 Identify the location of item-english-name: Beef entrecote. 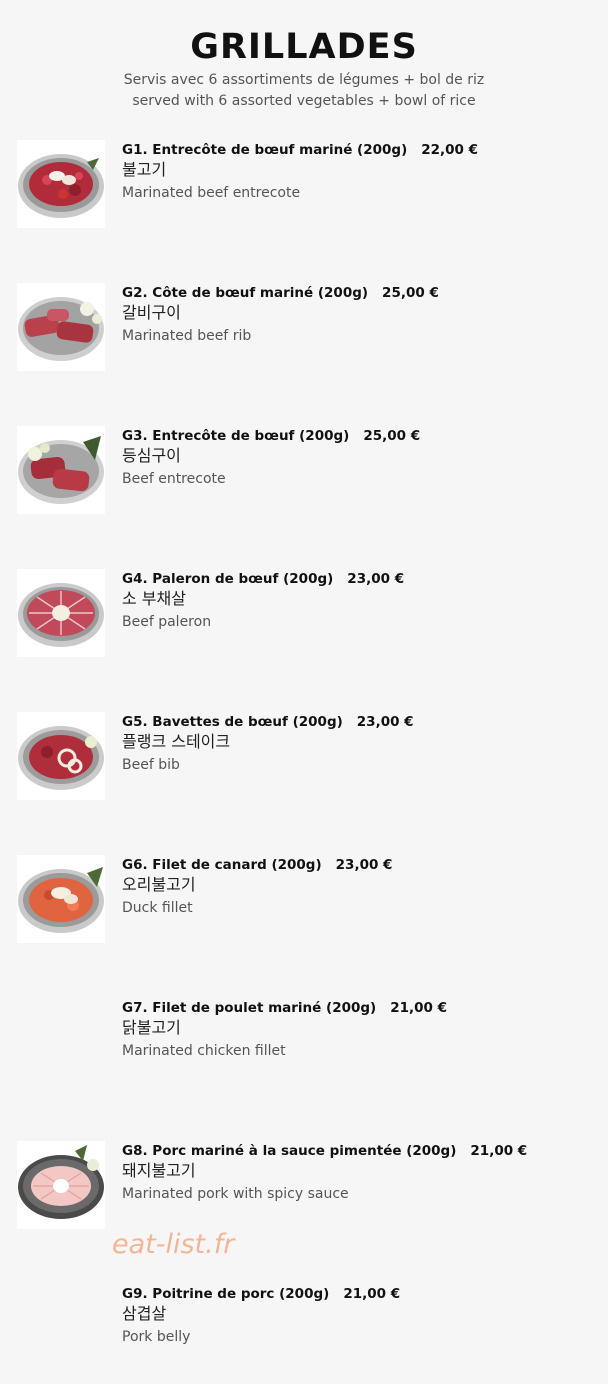
(174, 479).